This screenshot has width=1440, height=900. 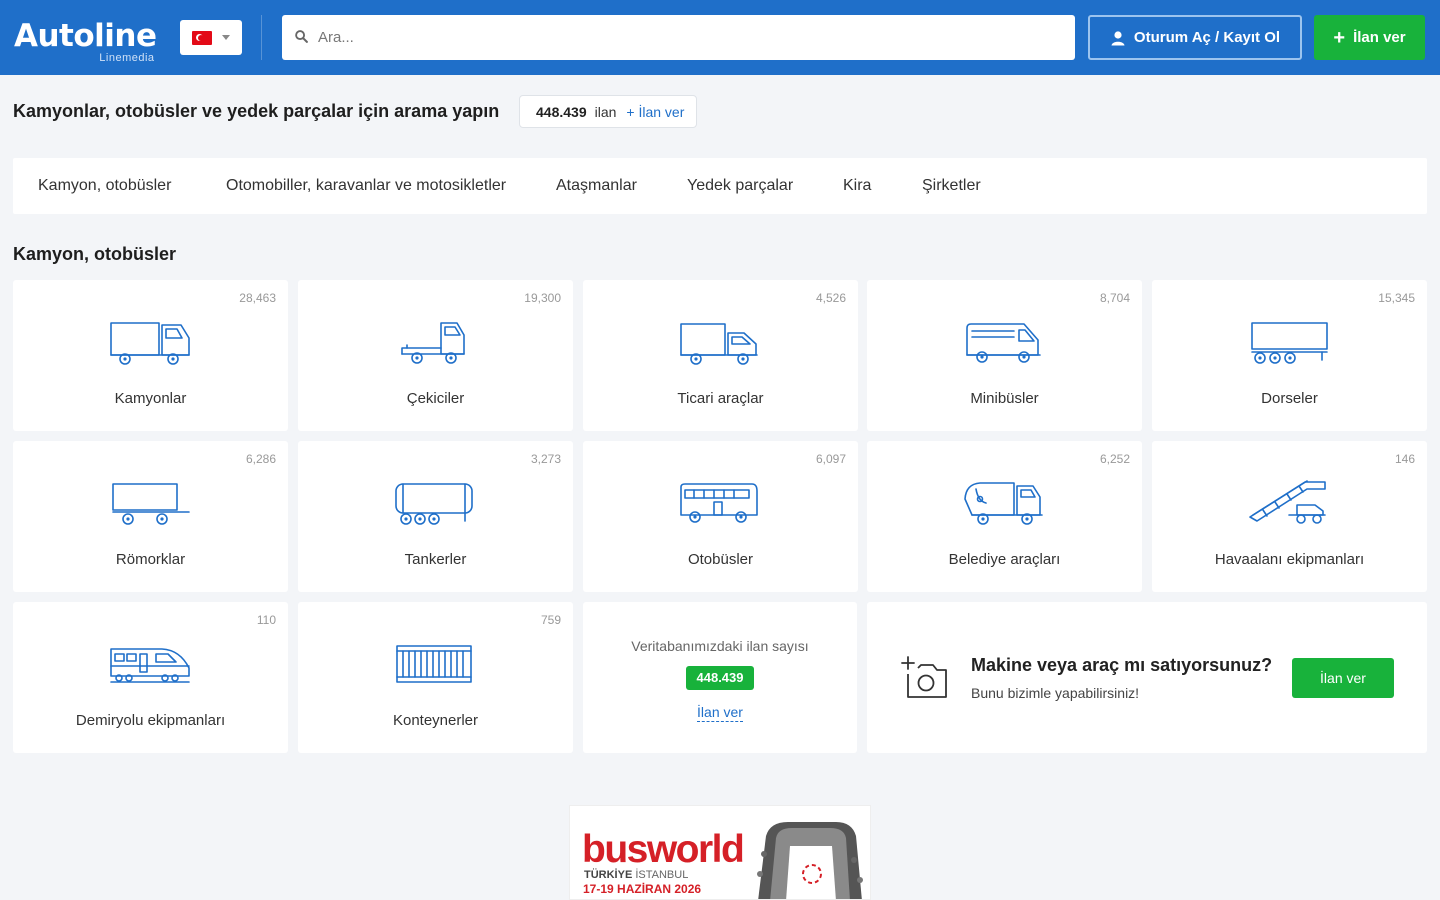 I want to click on category-card-minibuses: 8,704 Minibüsler, so click(x=1004, y=355).